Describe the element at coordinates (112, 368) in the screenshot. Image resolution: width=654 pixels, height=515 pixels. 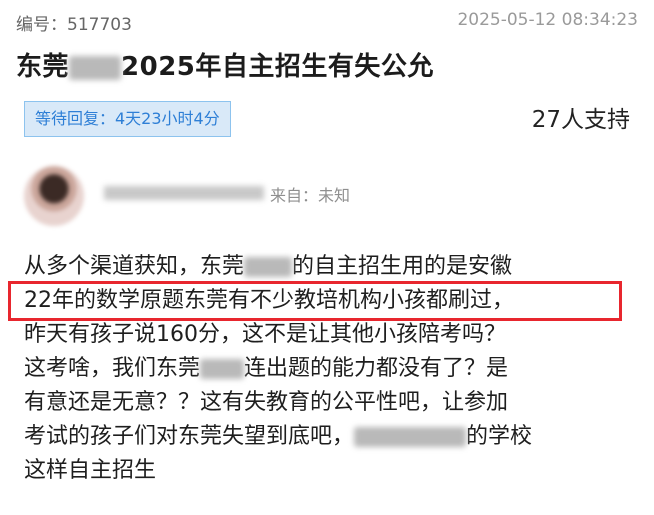
I see `body-text-segment: 这考啥，我们东莞` at that location.